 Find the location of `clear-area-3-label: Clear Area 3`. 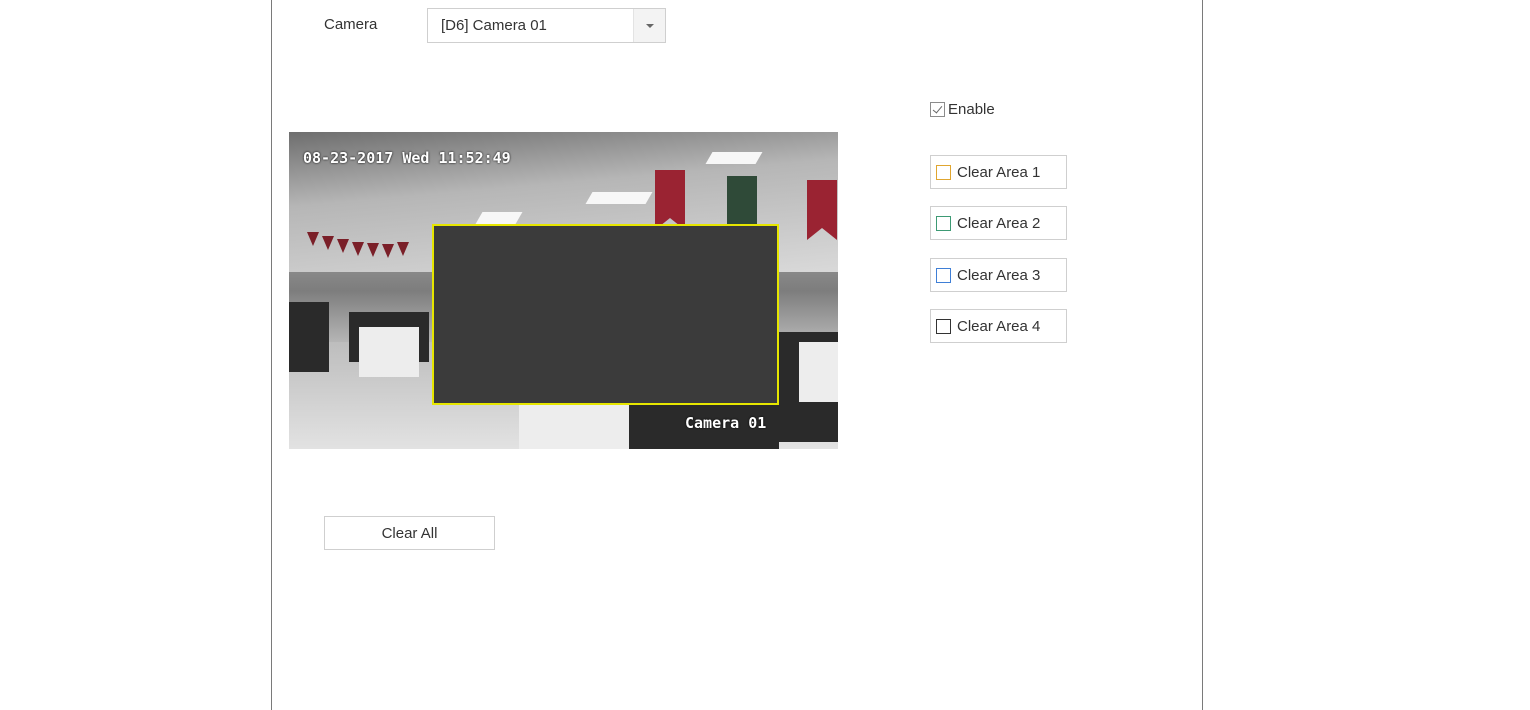

clear-area-3-label: Clear Area 3 is located at coordinates (999, 275).